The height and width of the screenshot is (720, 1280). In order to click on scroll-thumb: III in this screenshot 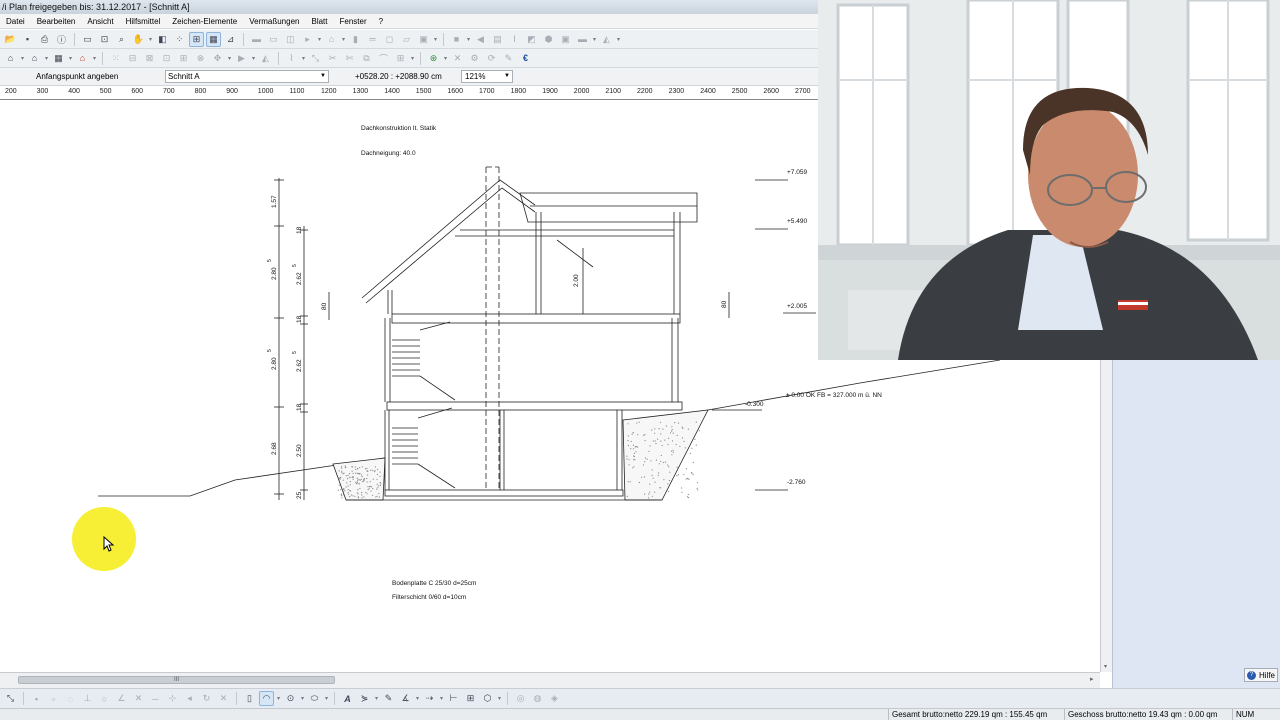, I will do `click(176, 680)`.